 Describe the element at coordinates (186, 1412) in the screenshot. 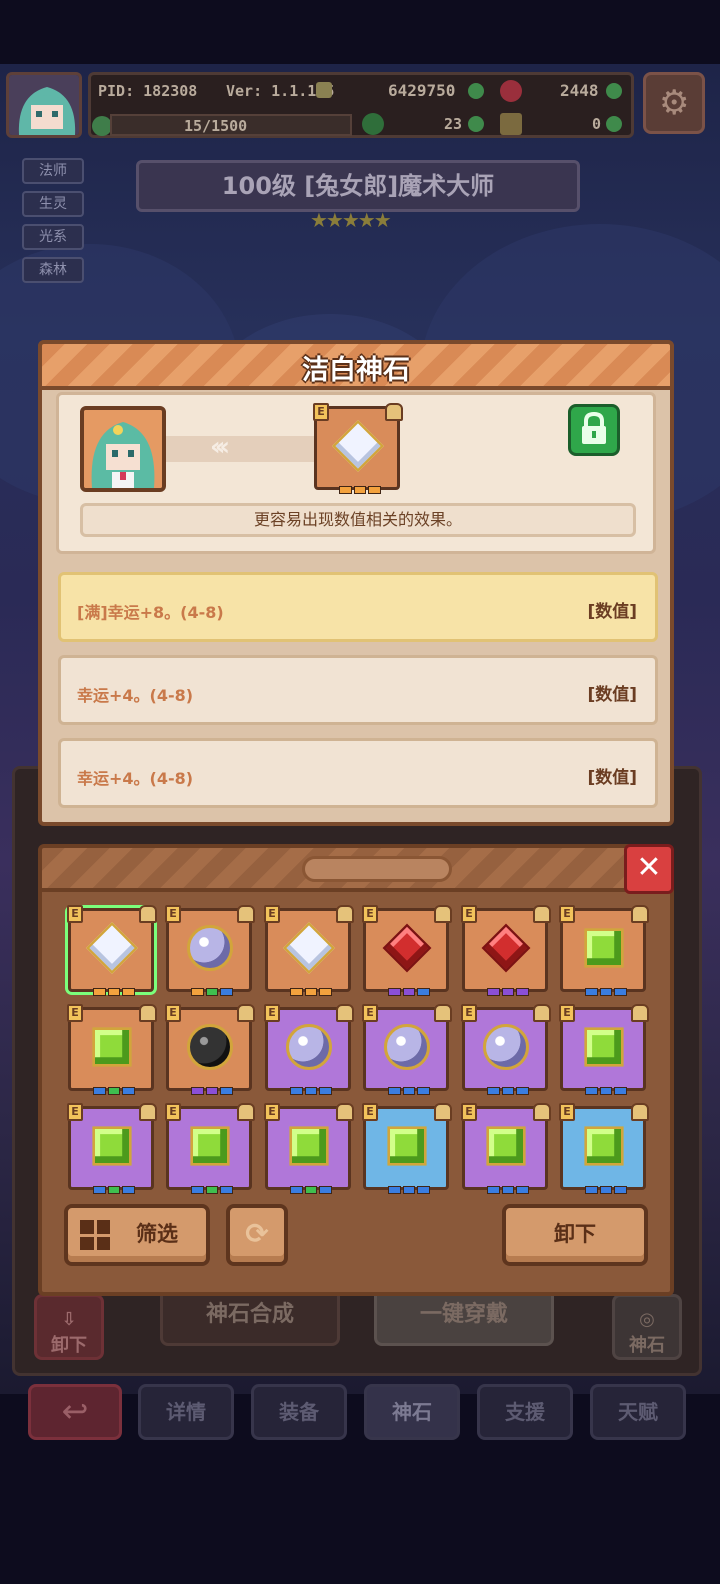

I see `tab-details: 详情` at that location.